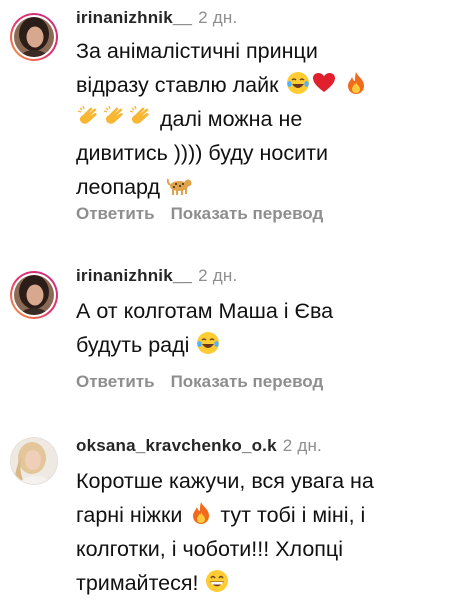  Describe the element at coordinates (271, 583) in the screenshot. I see `comment-line: тримайтеся!` at that location.